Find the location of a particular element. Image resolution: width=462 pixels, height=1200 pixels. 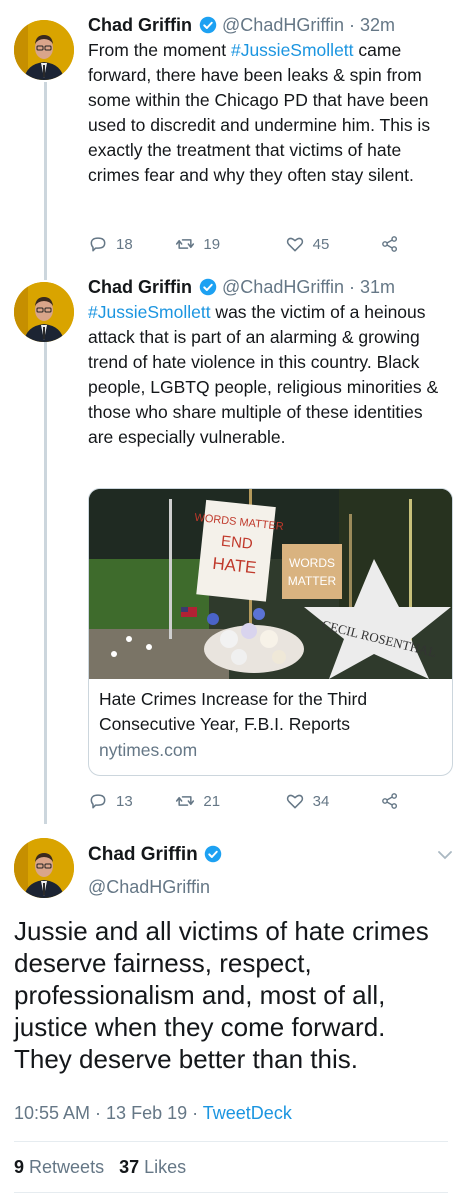

retweet-button: 21 is located at coordinates (229, 801).